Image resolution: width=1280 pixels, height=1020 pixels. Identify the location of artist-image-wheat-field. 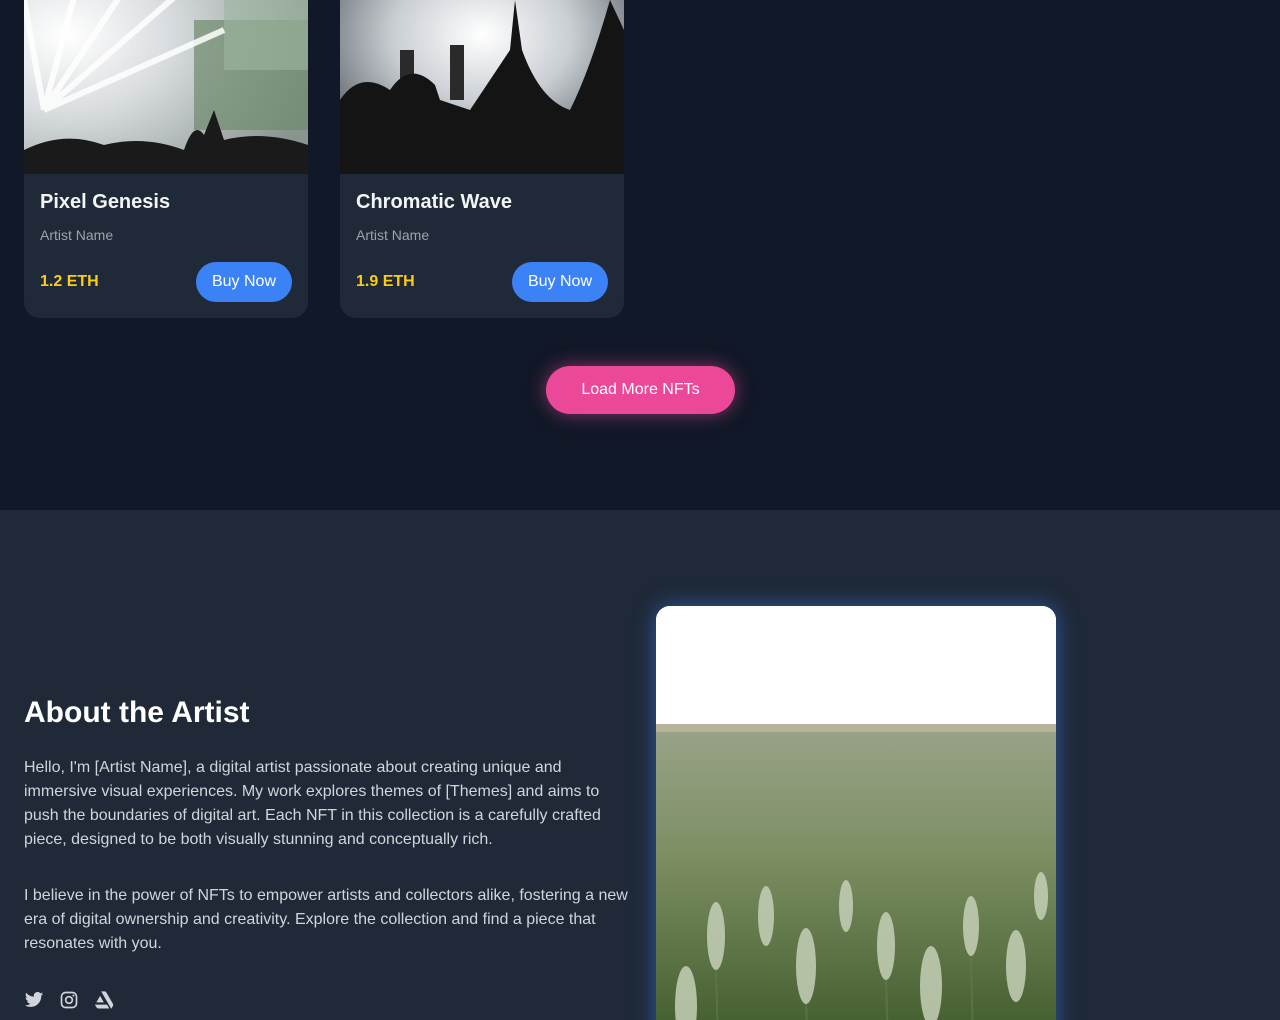
(856, 813).